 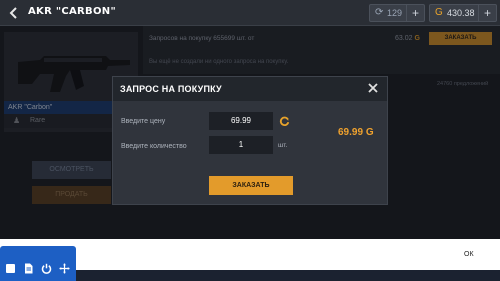 I want to click on back-button, so click(x=14, y=13).